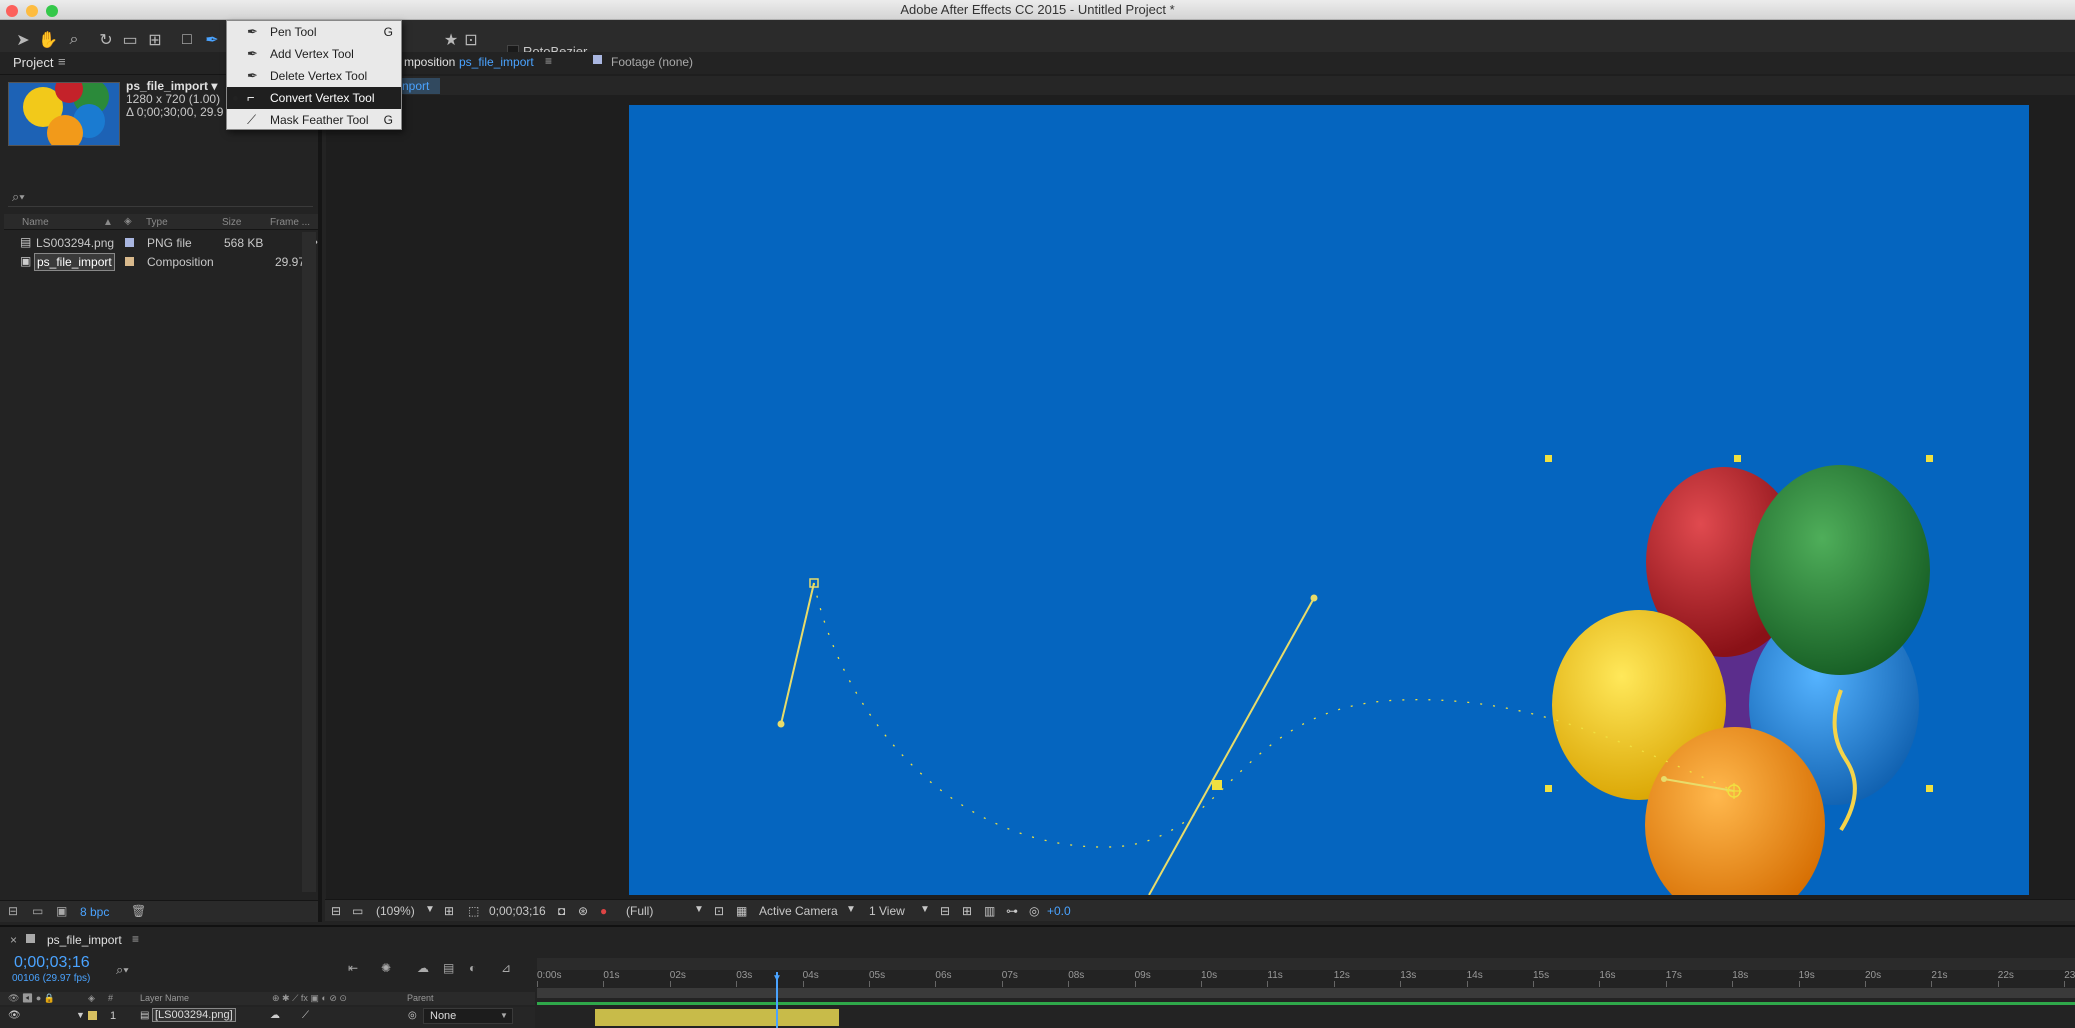 Image resolution: width=2075 pixels, height=1028 pixels. I want to click on close-window-button, so click(12, 11).